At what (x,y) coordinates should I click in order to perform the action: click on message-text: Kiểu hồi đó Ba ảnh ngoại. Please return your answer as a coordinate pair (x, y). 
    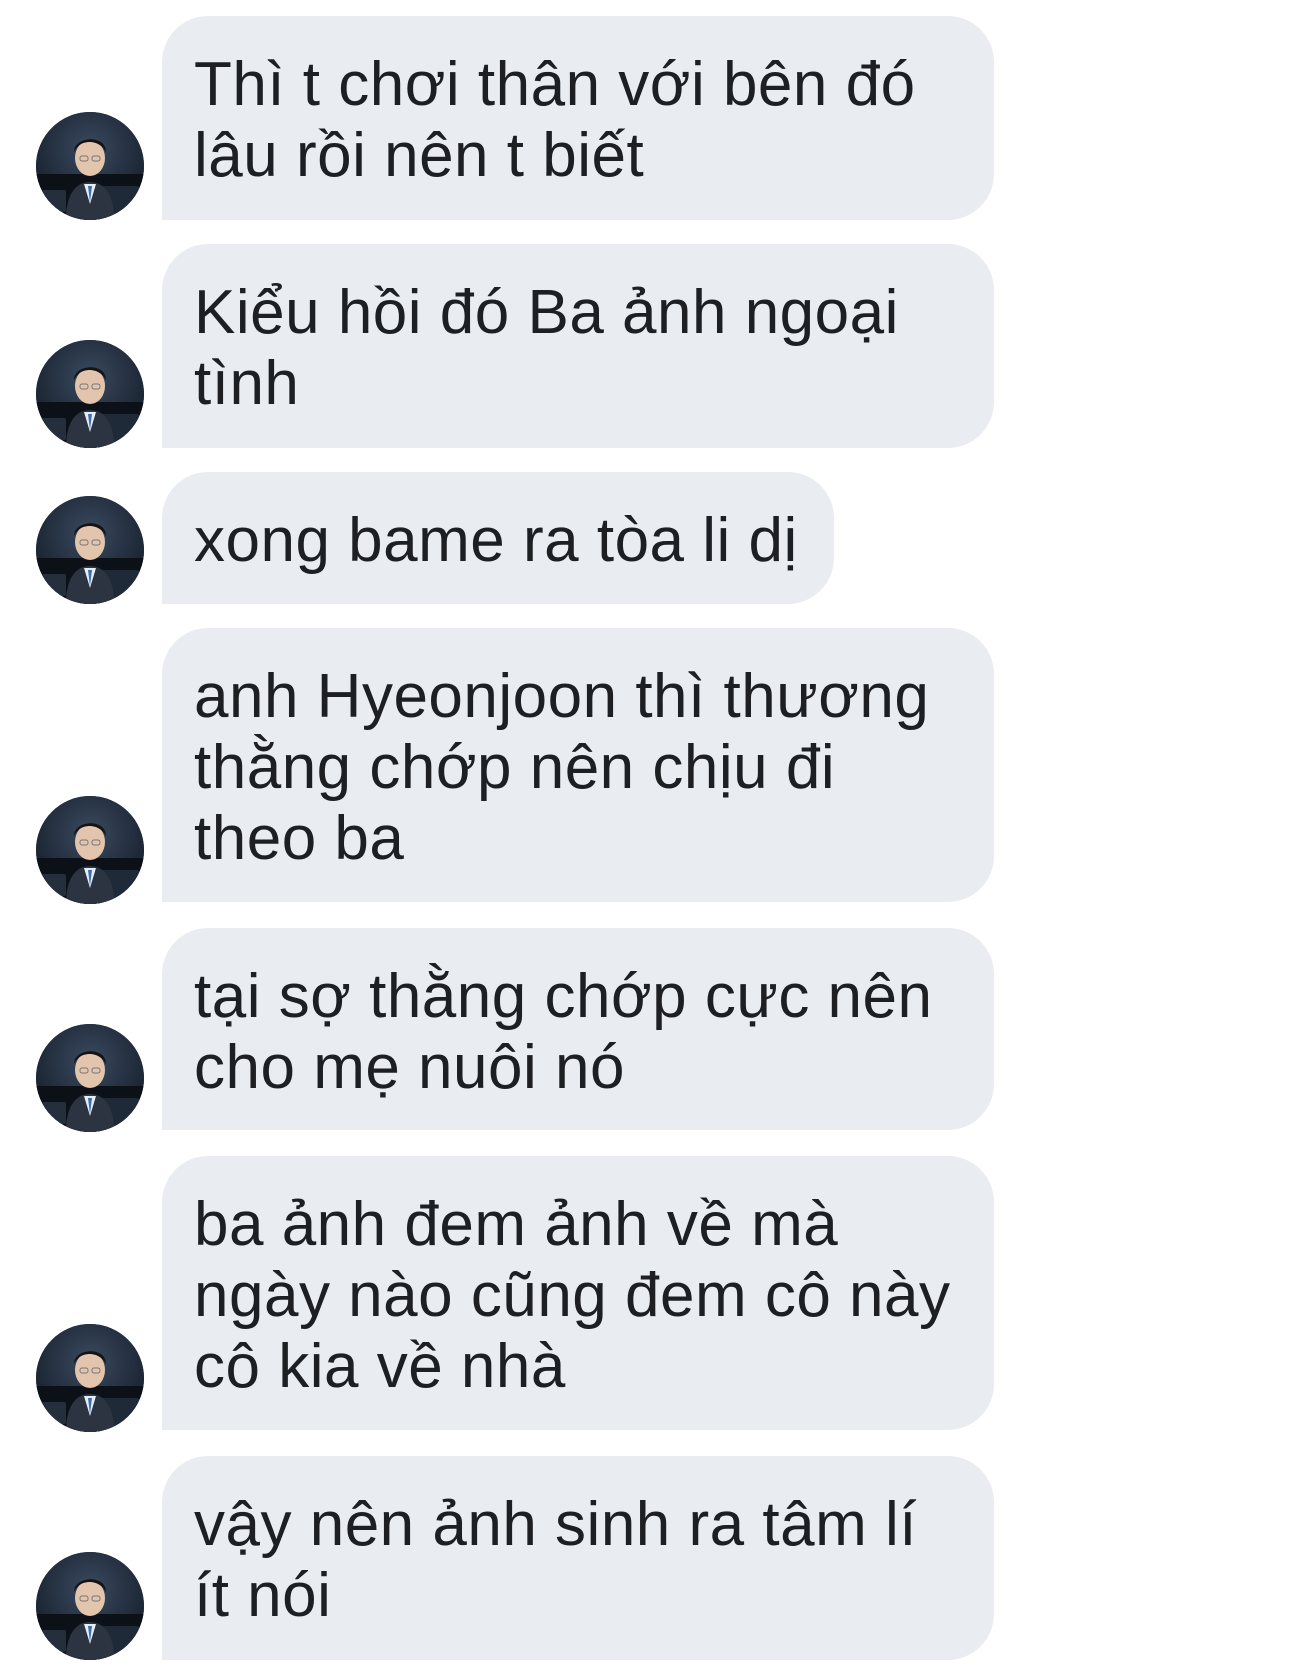
    Looking at the image, I should click on (546, 312).